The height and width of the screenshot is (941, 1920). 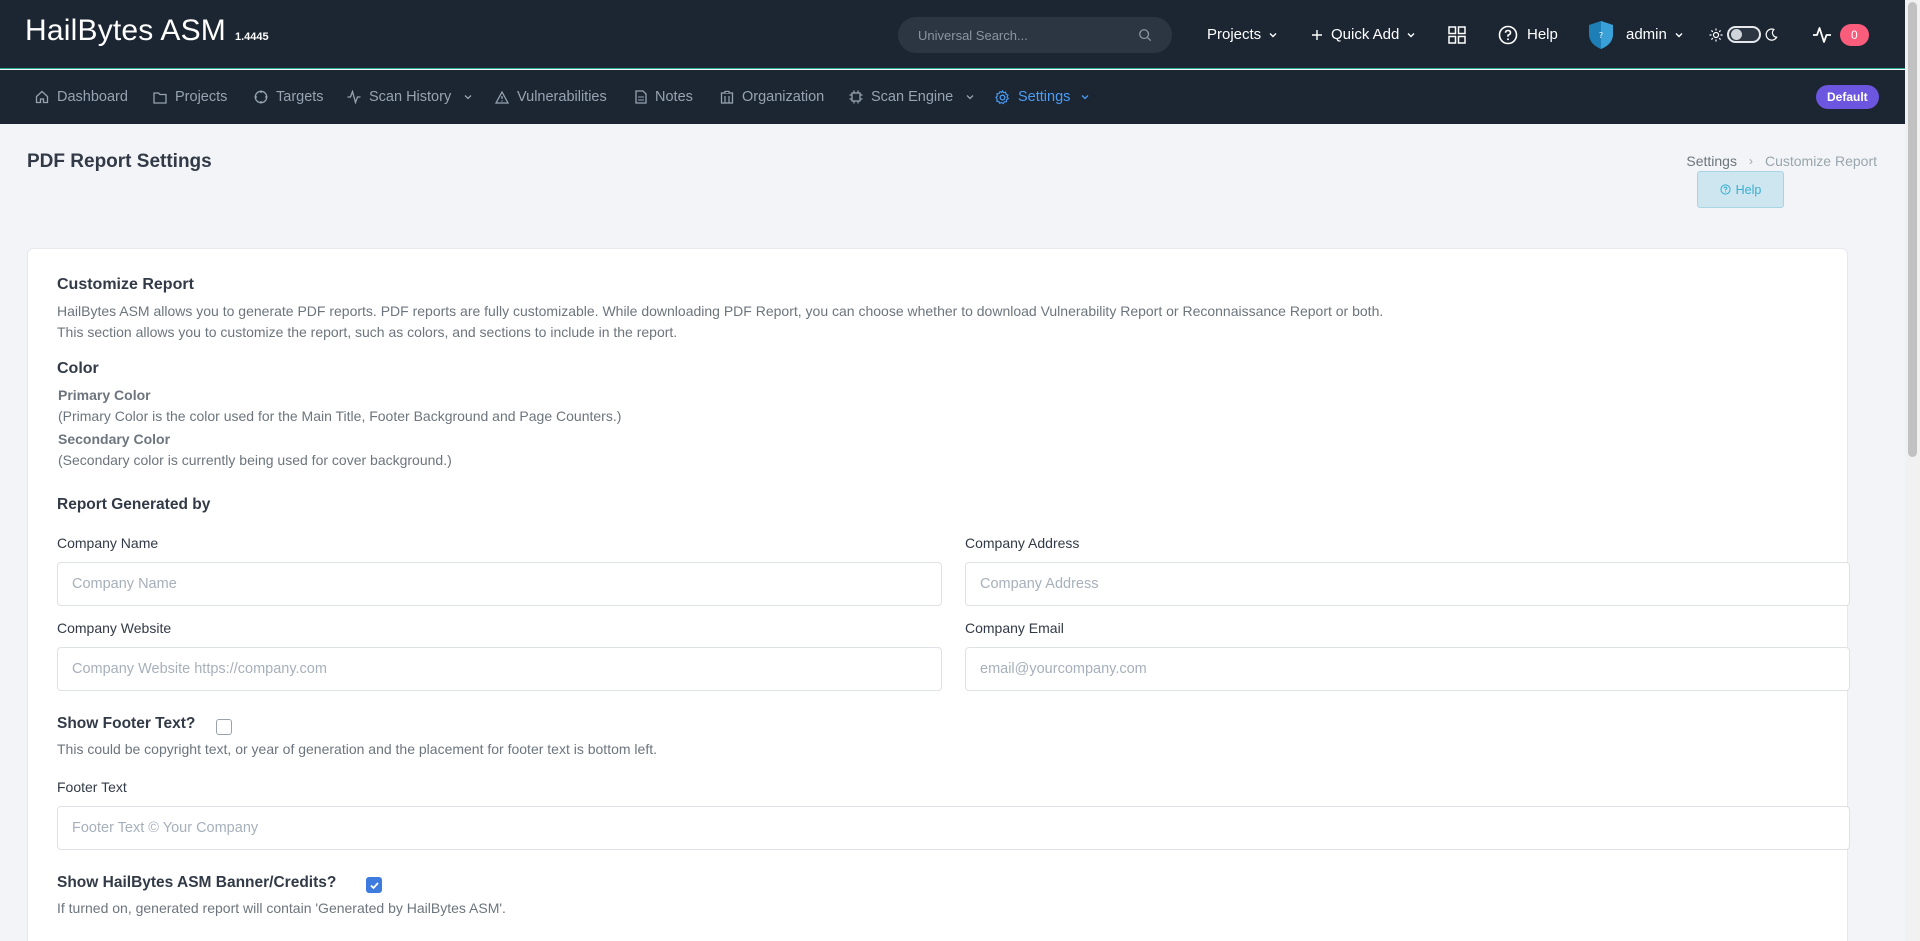 I want to click on brand-logo: HailBytes ASM 1.4445, so click(x=147, y=31).